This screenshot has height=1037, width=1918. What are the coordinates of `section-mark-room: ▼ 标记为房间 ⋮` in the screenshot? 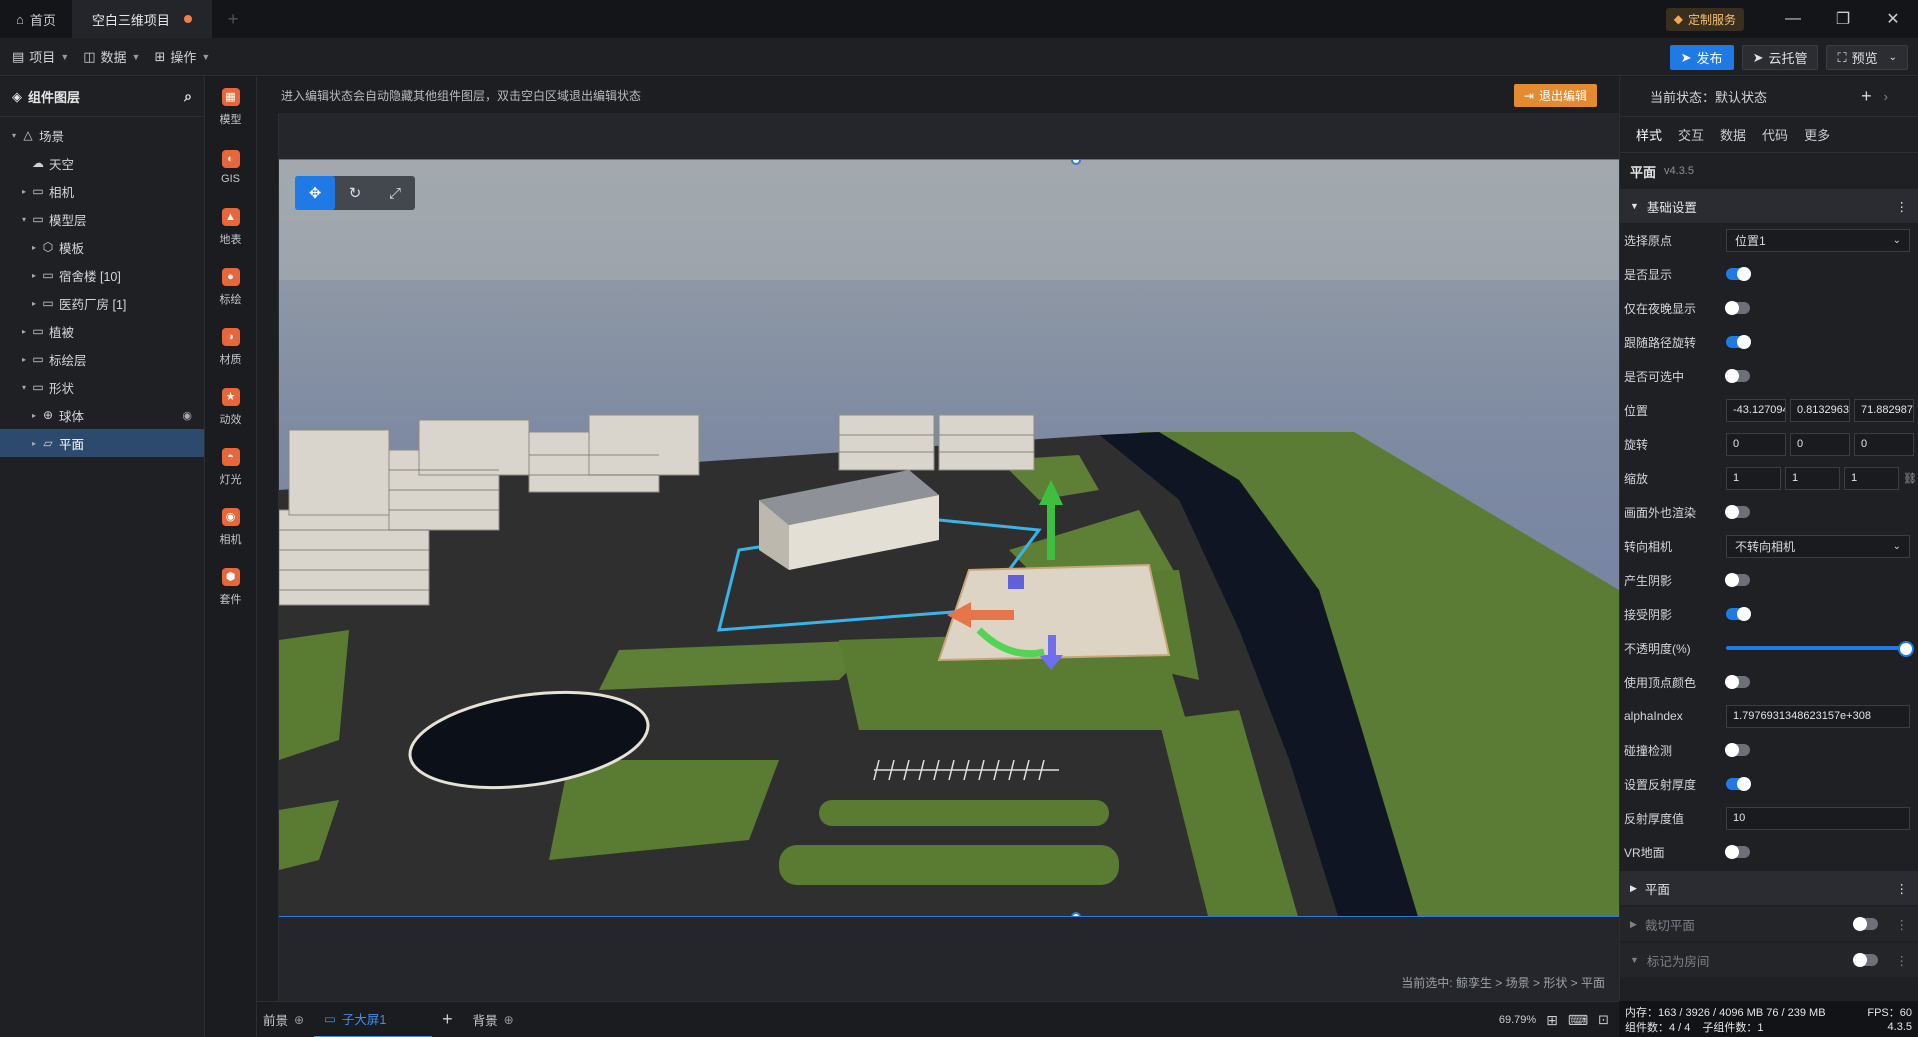 It's located at (1769, 960).